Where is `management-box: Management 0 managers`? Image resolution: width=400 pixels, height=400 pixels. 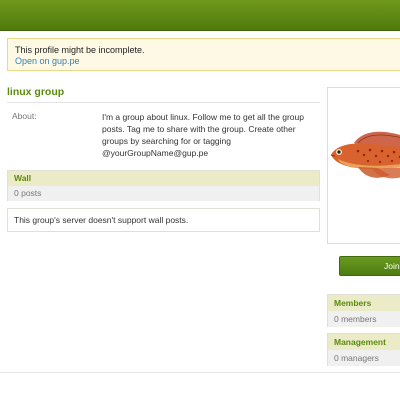
management-box: Management 0 managers is located at coordinates (363, 349).